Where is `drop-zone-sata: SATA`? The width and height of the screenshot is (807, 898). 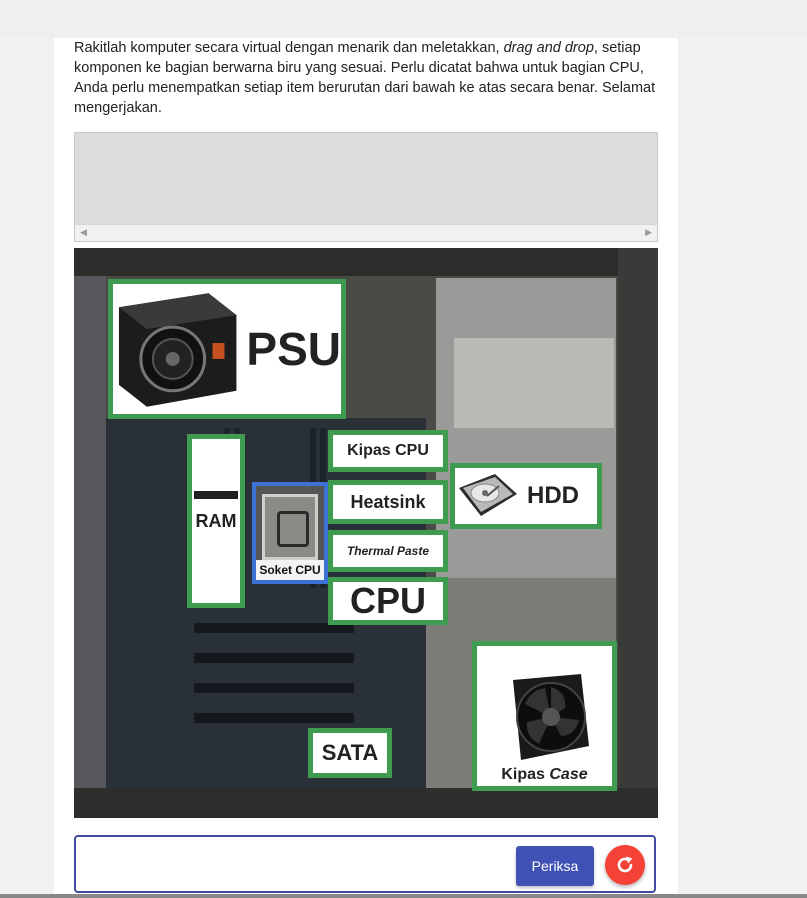
drop-zone-sata: SATA is located at coordinates (350, 753).